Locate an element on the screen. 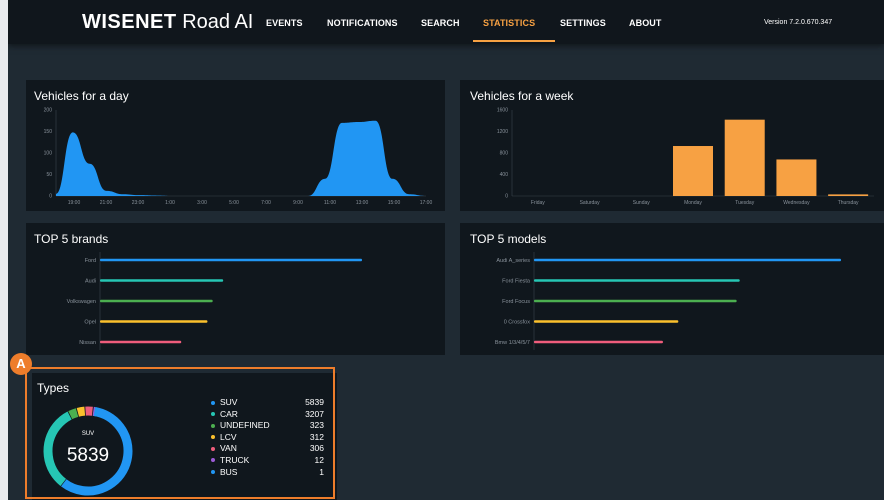 This screenshot has width=884, height=500. legend-label: UNDEFINED is located at coordinates (245, 425).